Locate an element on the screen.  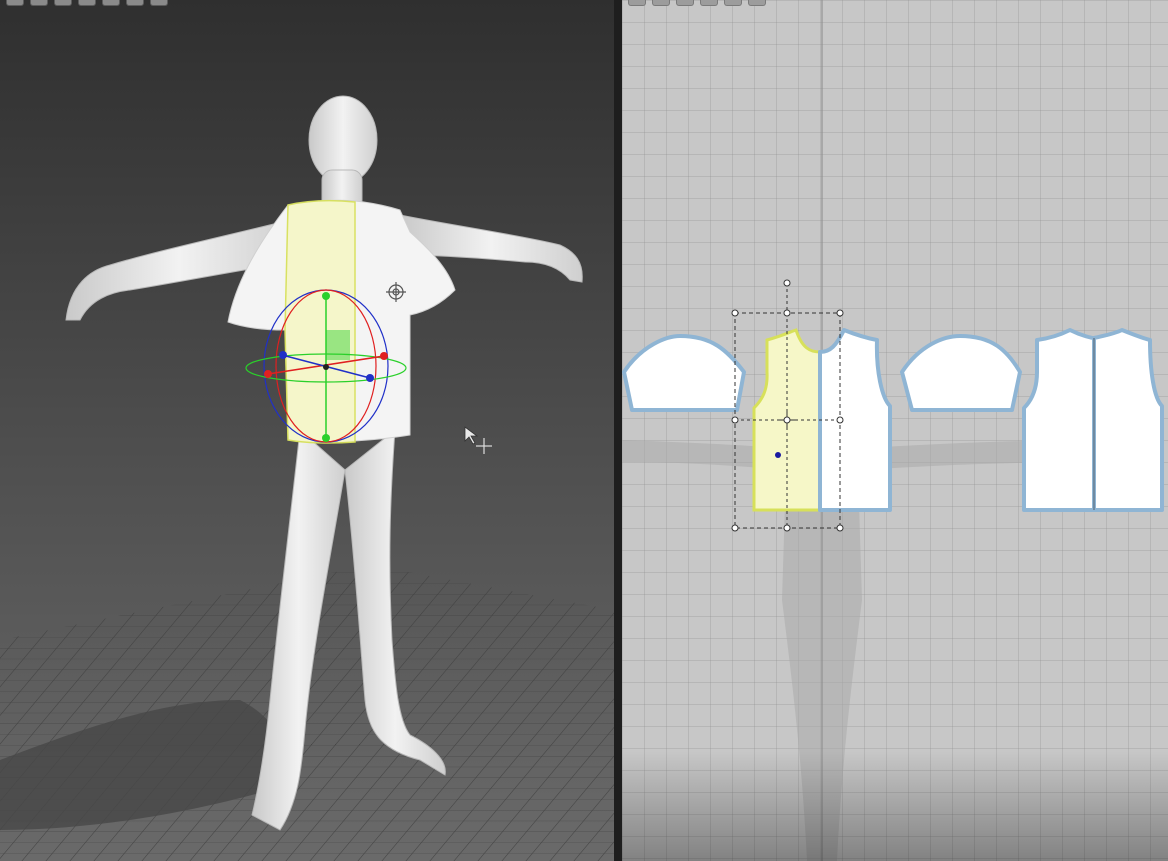
pattern-right-sleeve is located at coordinates (961, 373).